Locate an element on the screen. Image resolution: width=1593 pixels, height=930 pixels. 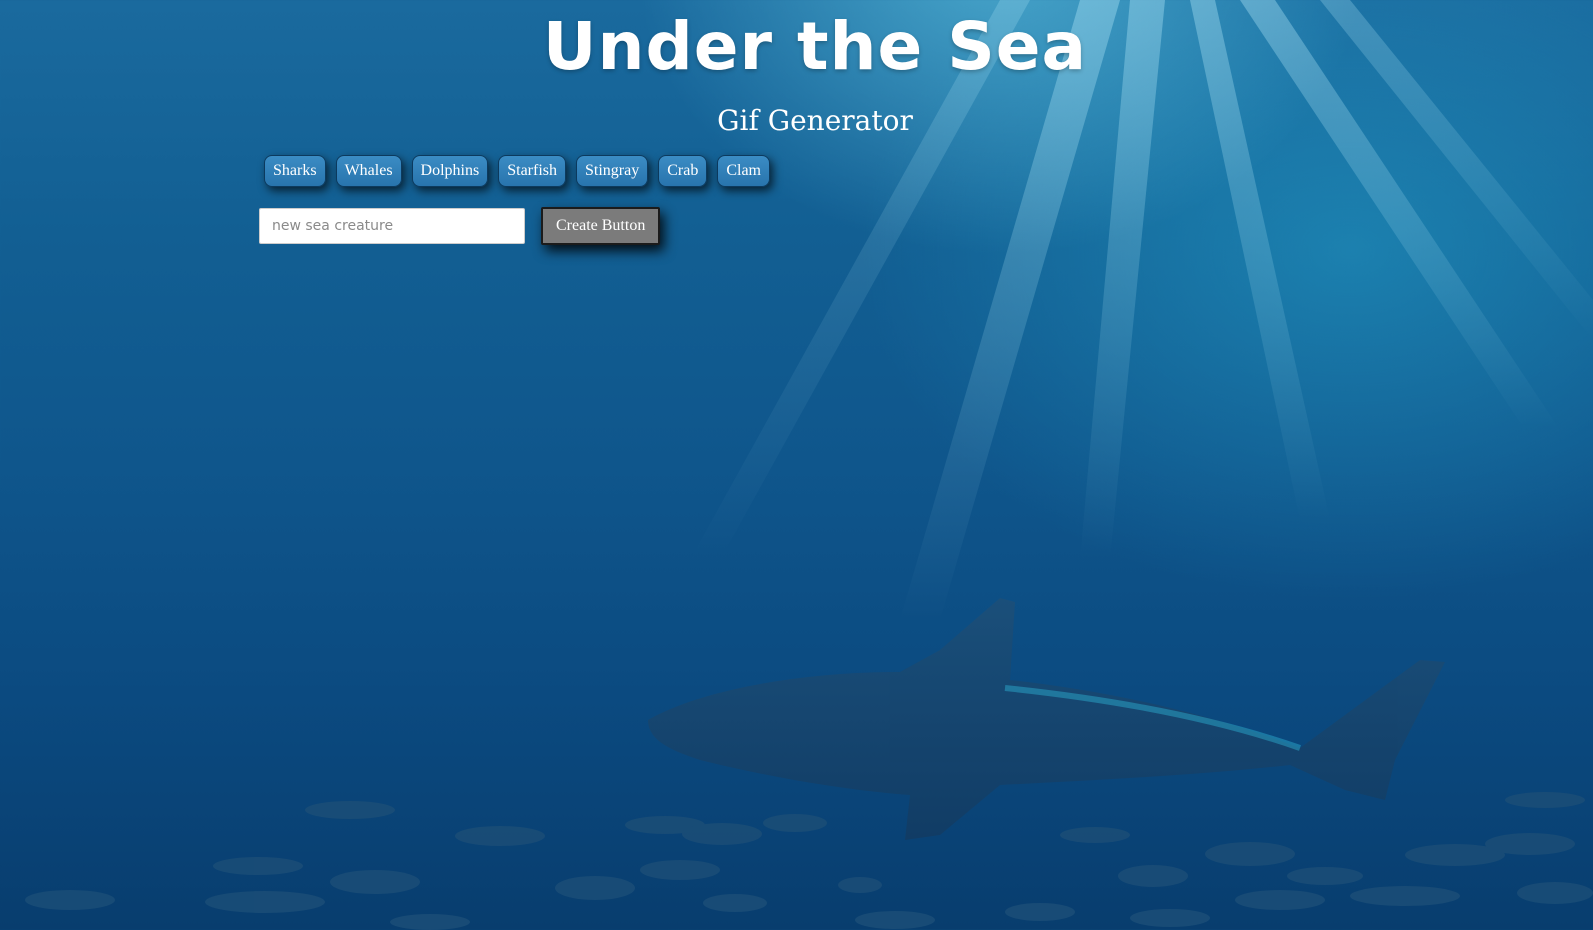
creature-button-whales: Whales is located at coordinates (368, 171).